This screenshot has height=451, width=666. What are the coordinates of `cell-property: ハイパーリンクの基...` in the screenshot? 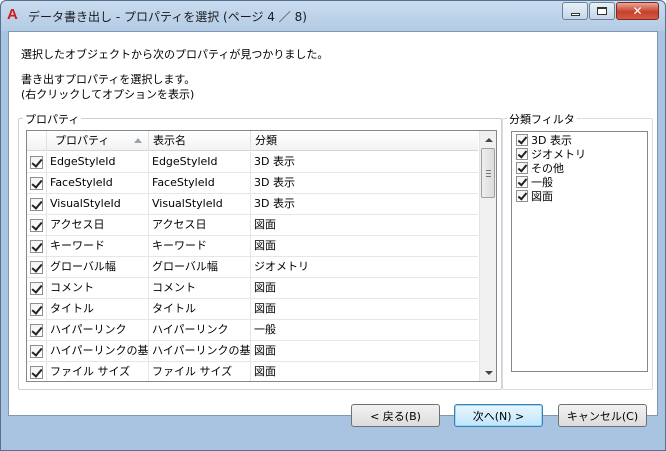 It's located at (98, 351).